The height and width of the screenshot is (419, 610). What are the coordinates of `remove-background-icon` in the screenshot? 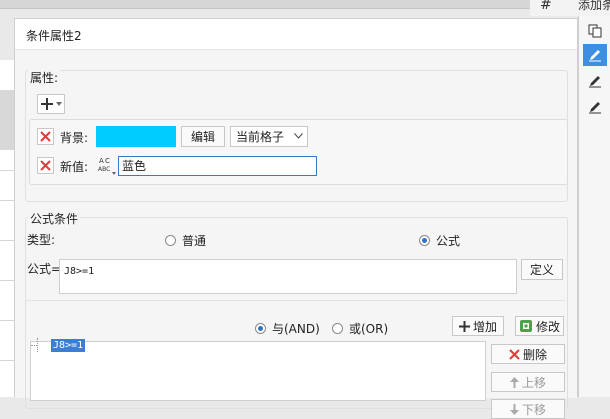 It's located at (45, 136).